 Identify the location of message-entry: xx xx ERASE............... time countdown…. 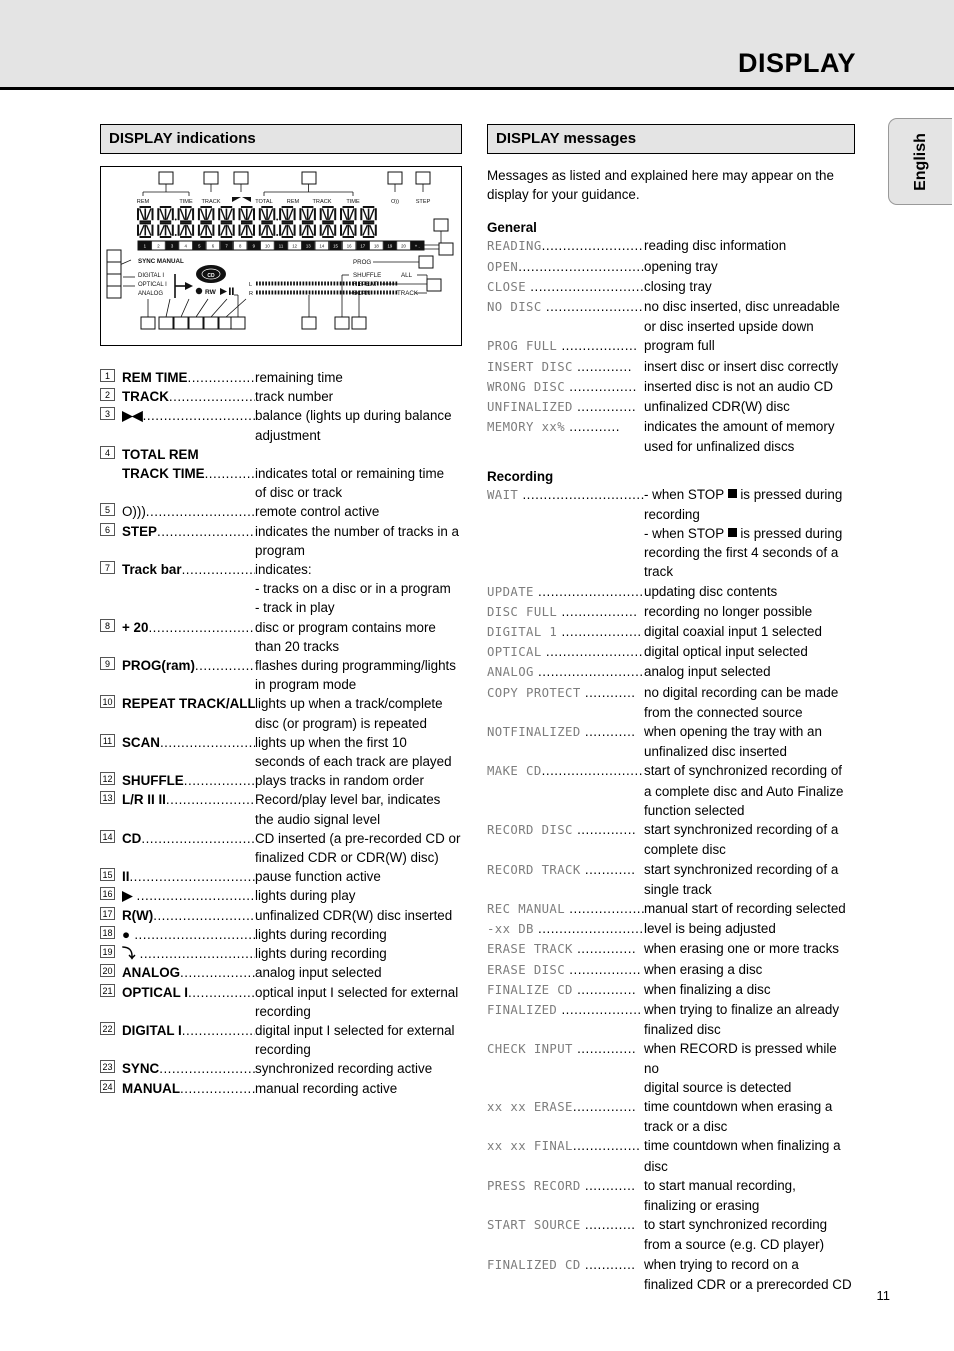
(671, 1116).